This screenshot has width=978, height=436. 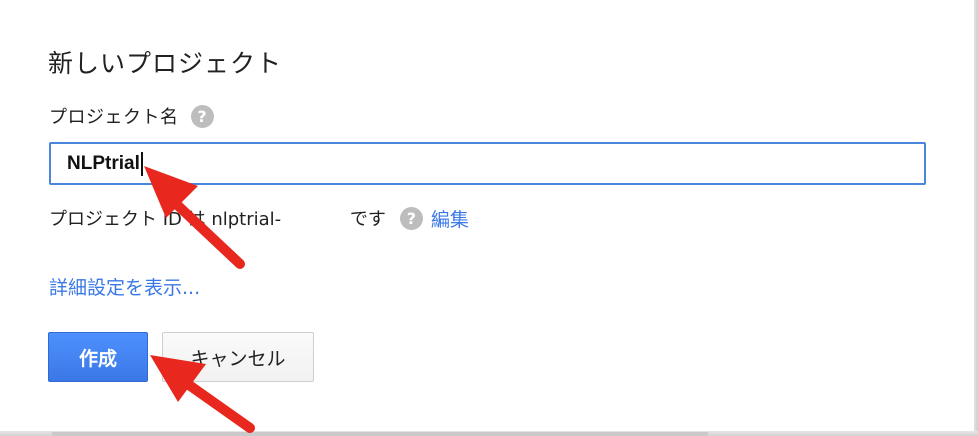 I want to click on dialog-title: 新しいプロジェクト, so click(x=165, y=63).